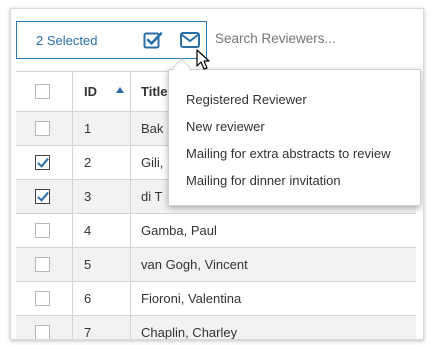 This screenshot has height=345, width=433. What do you see at coordinates (191, 298) in the screenshot?
I see `row-name: Fioroni, Valentina` at bounding box center [191, 298].